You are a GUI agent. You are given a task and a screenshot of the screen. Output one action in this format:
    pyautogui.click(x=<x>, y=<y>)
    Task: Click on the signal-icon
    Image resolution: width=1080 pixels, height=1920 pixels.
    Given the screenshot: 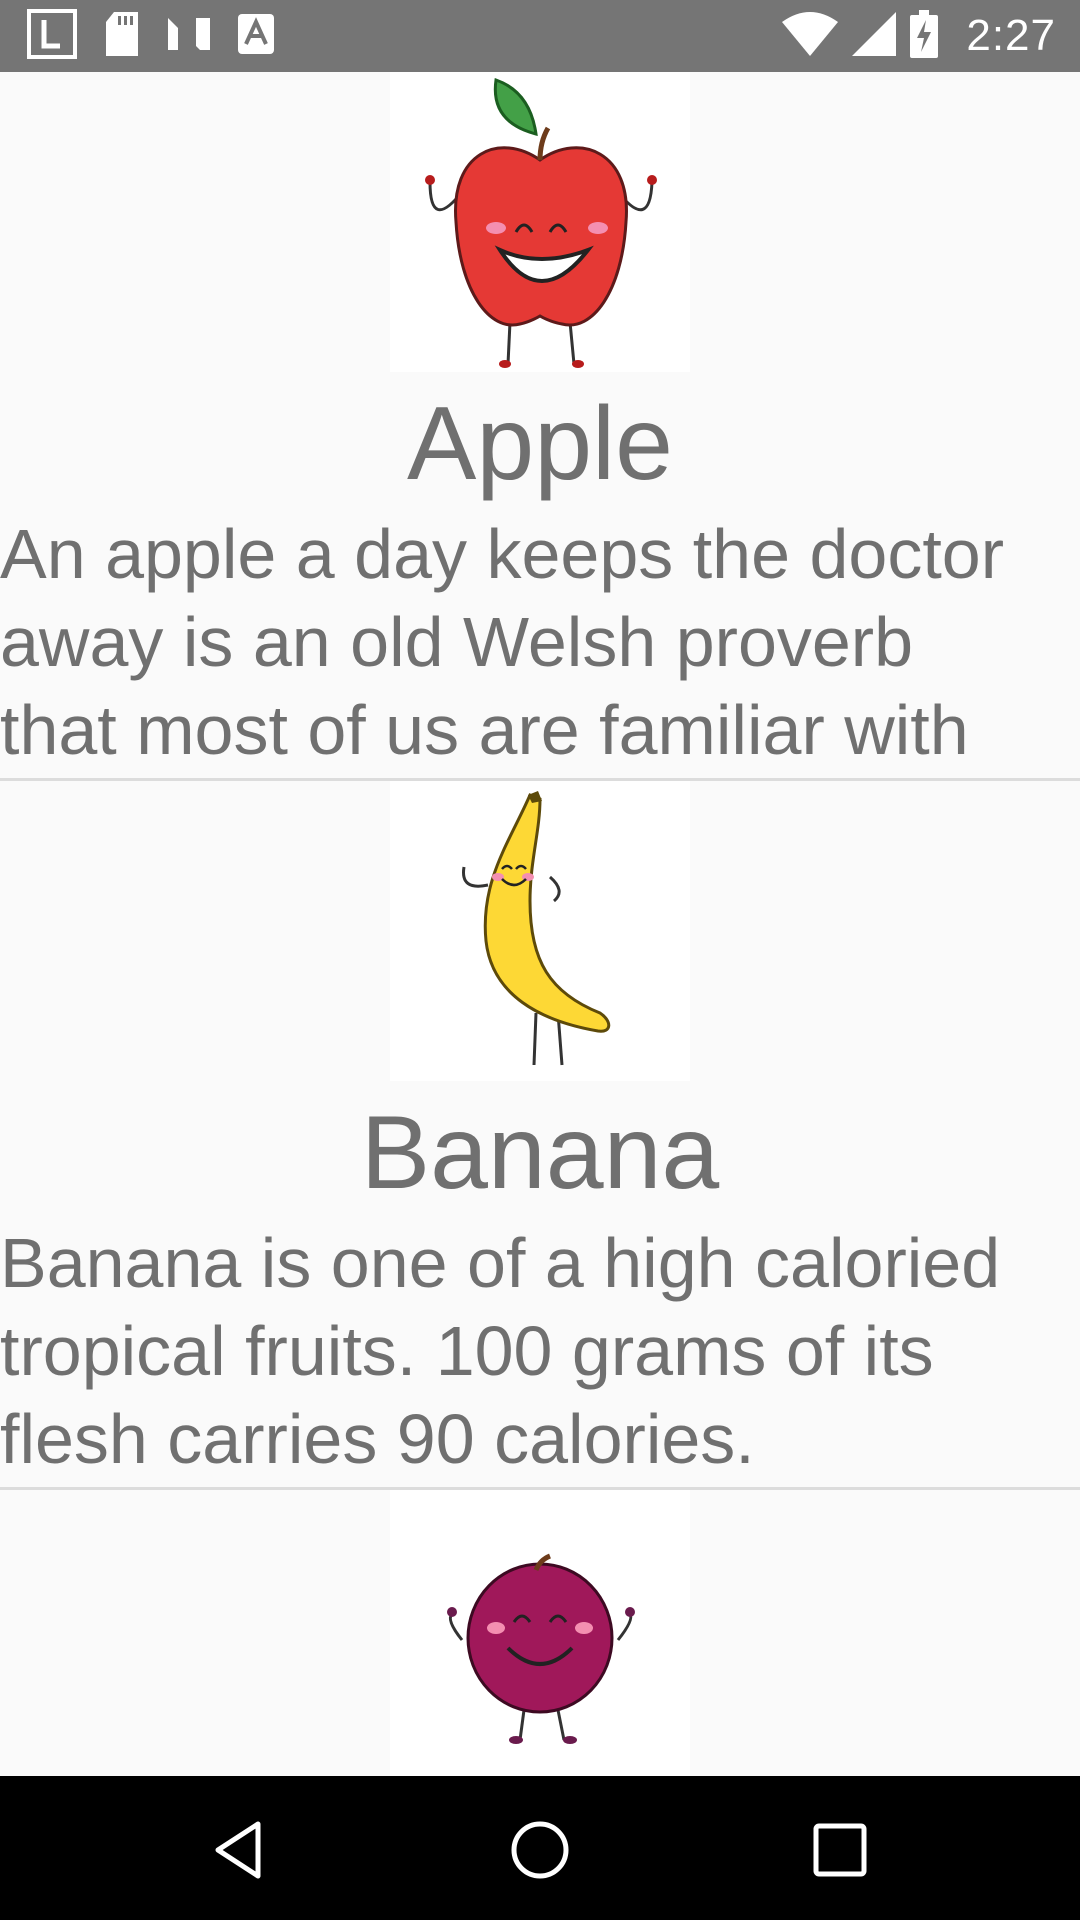 What is the action you would take?
    pyautogui.click(x=874, y=36)
    